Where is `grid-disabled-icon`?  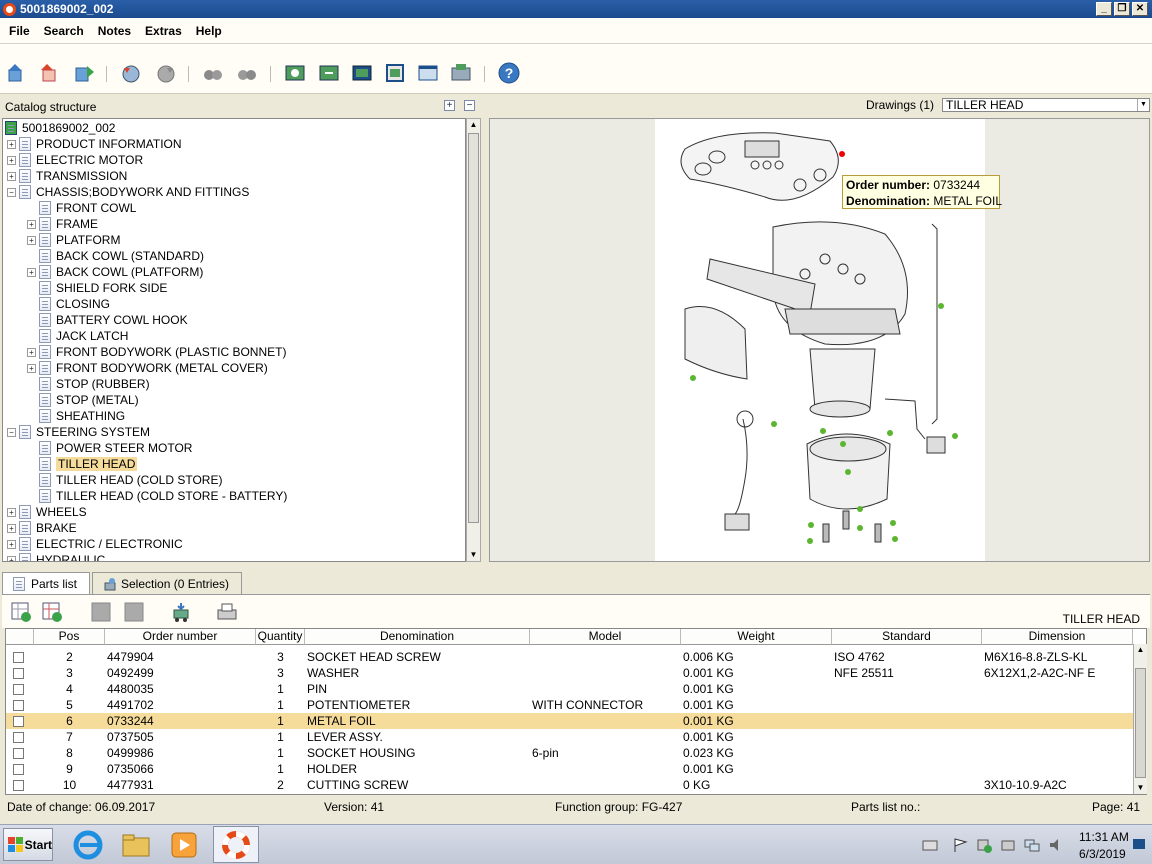
grid-disabled-icon is located at coordinates (101, 612).